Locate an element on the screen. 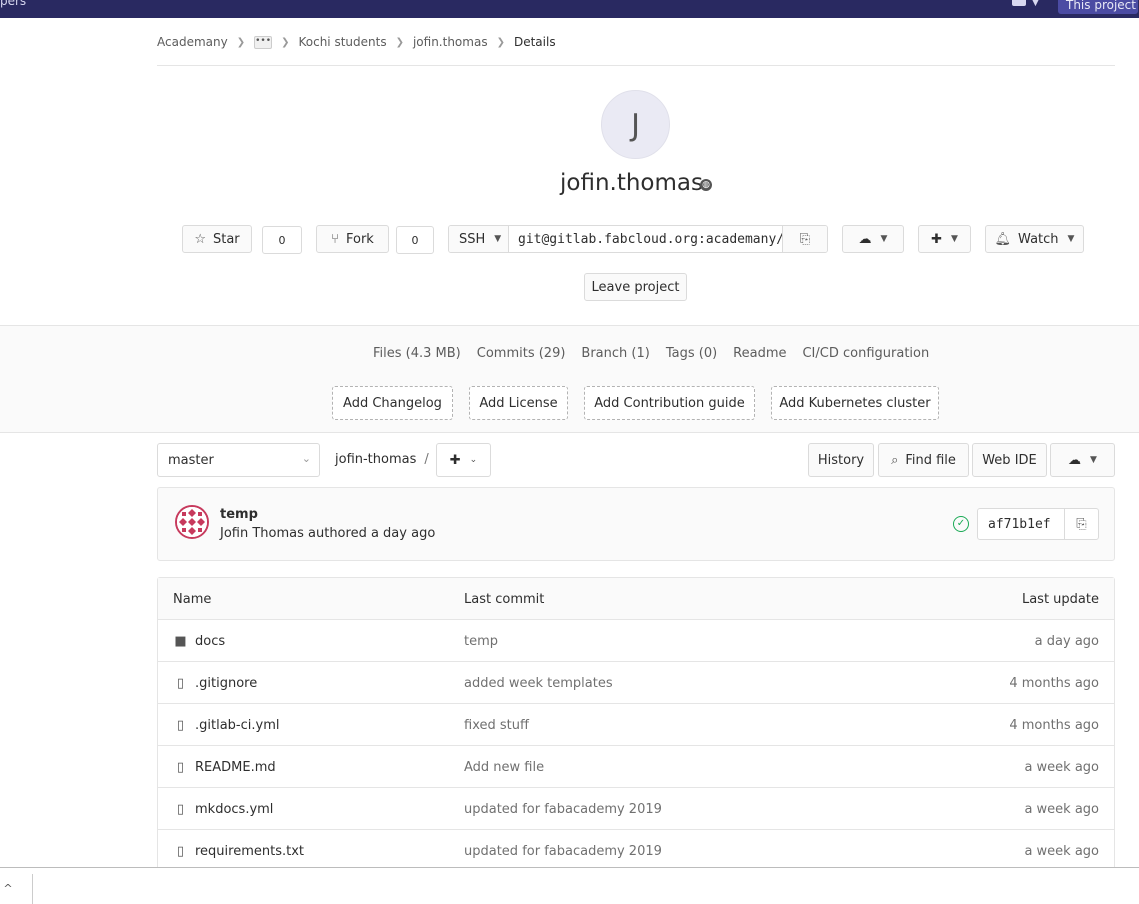 The height and width of the screenshot is (904, 1139). table-row: ▯ .gitlab-ci.yml fixed stuff 4 months ago is located at coordinates (636, 725).